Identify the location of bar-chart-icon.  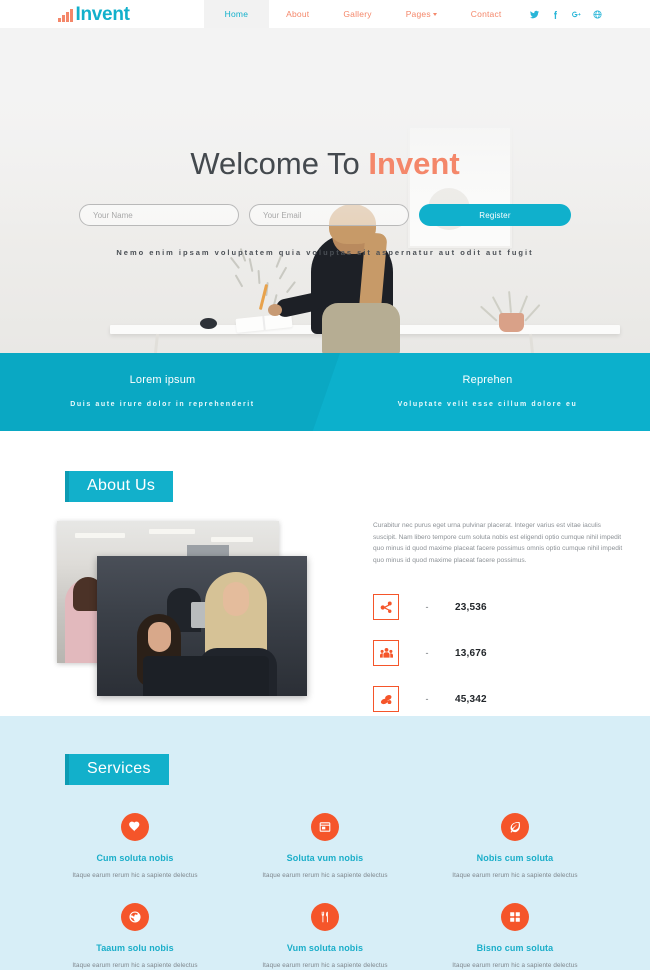
(65, 16).